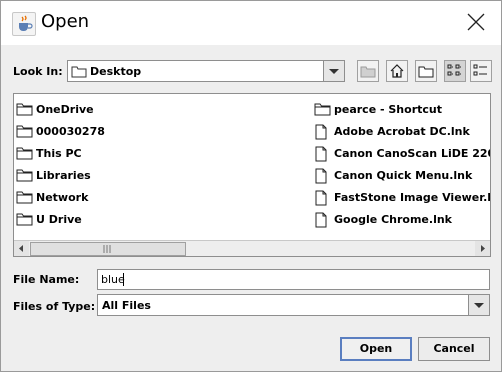 Image resolution: width=502 pixels, height=372 pixels. Describe the element at coordinates (454, 349) in the screenshot. I see `cancel-button: Cancel` at that location.